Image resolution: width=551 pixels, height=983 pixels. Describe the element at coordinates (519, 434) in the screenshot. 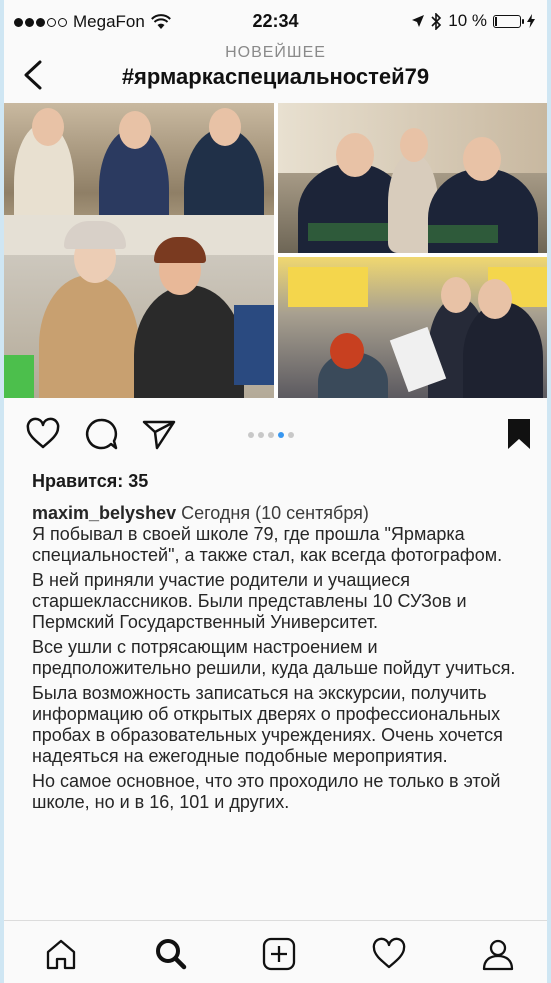

I see `bookmark-icon` at that location.